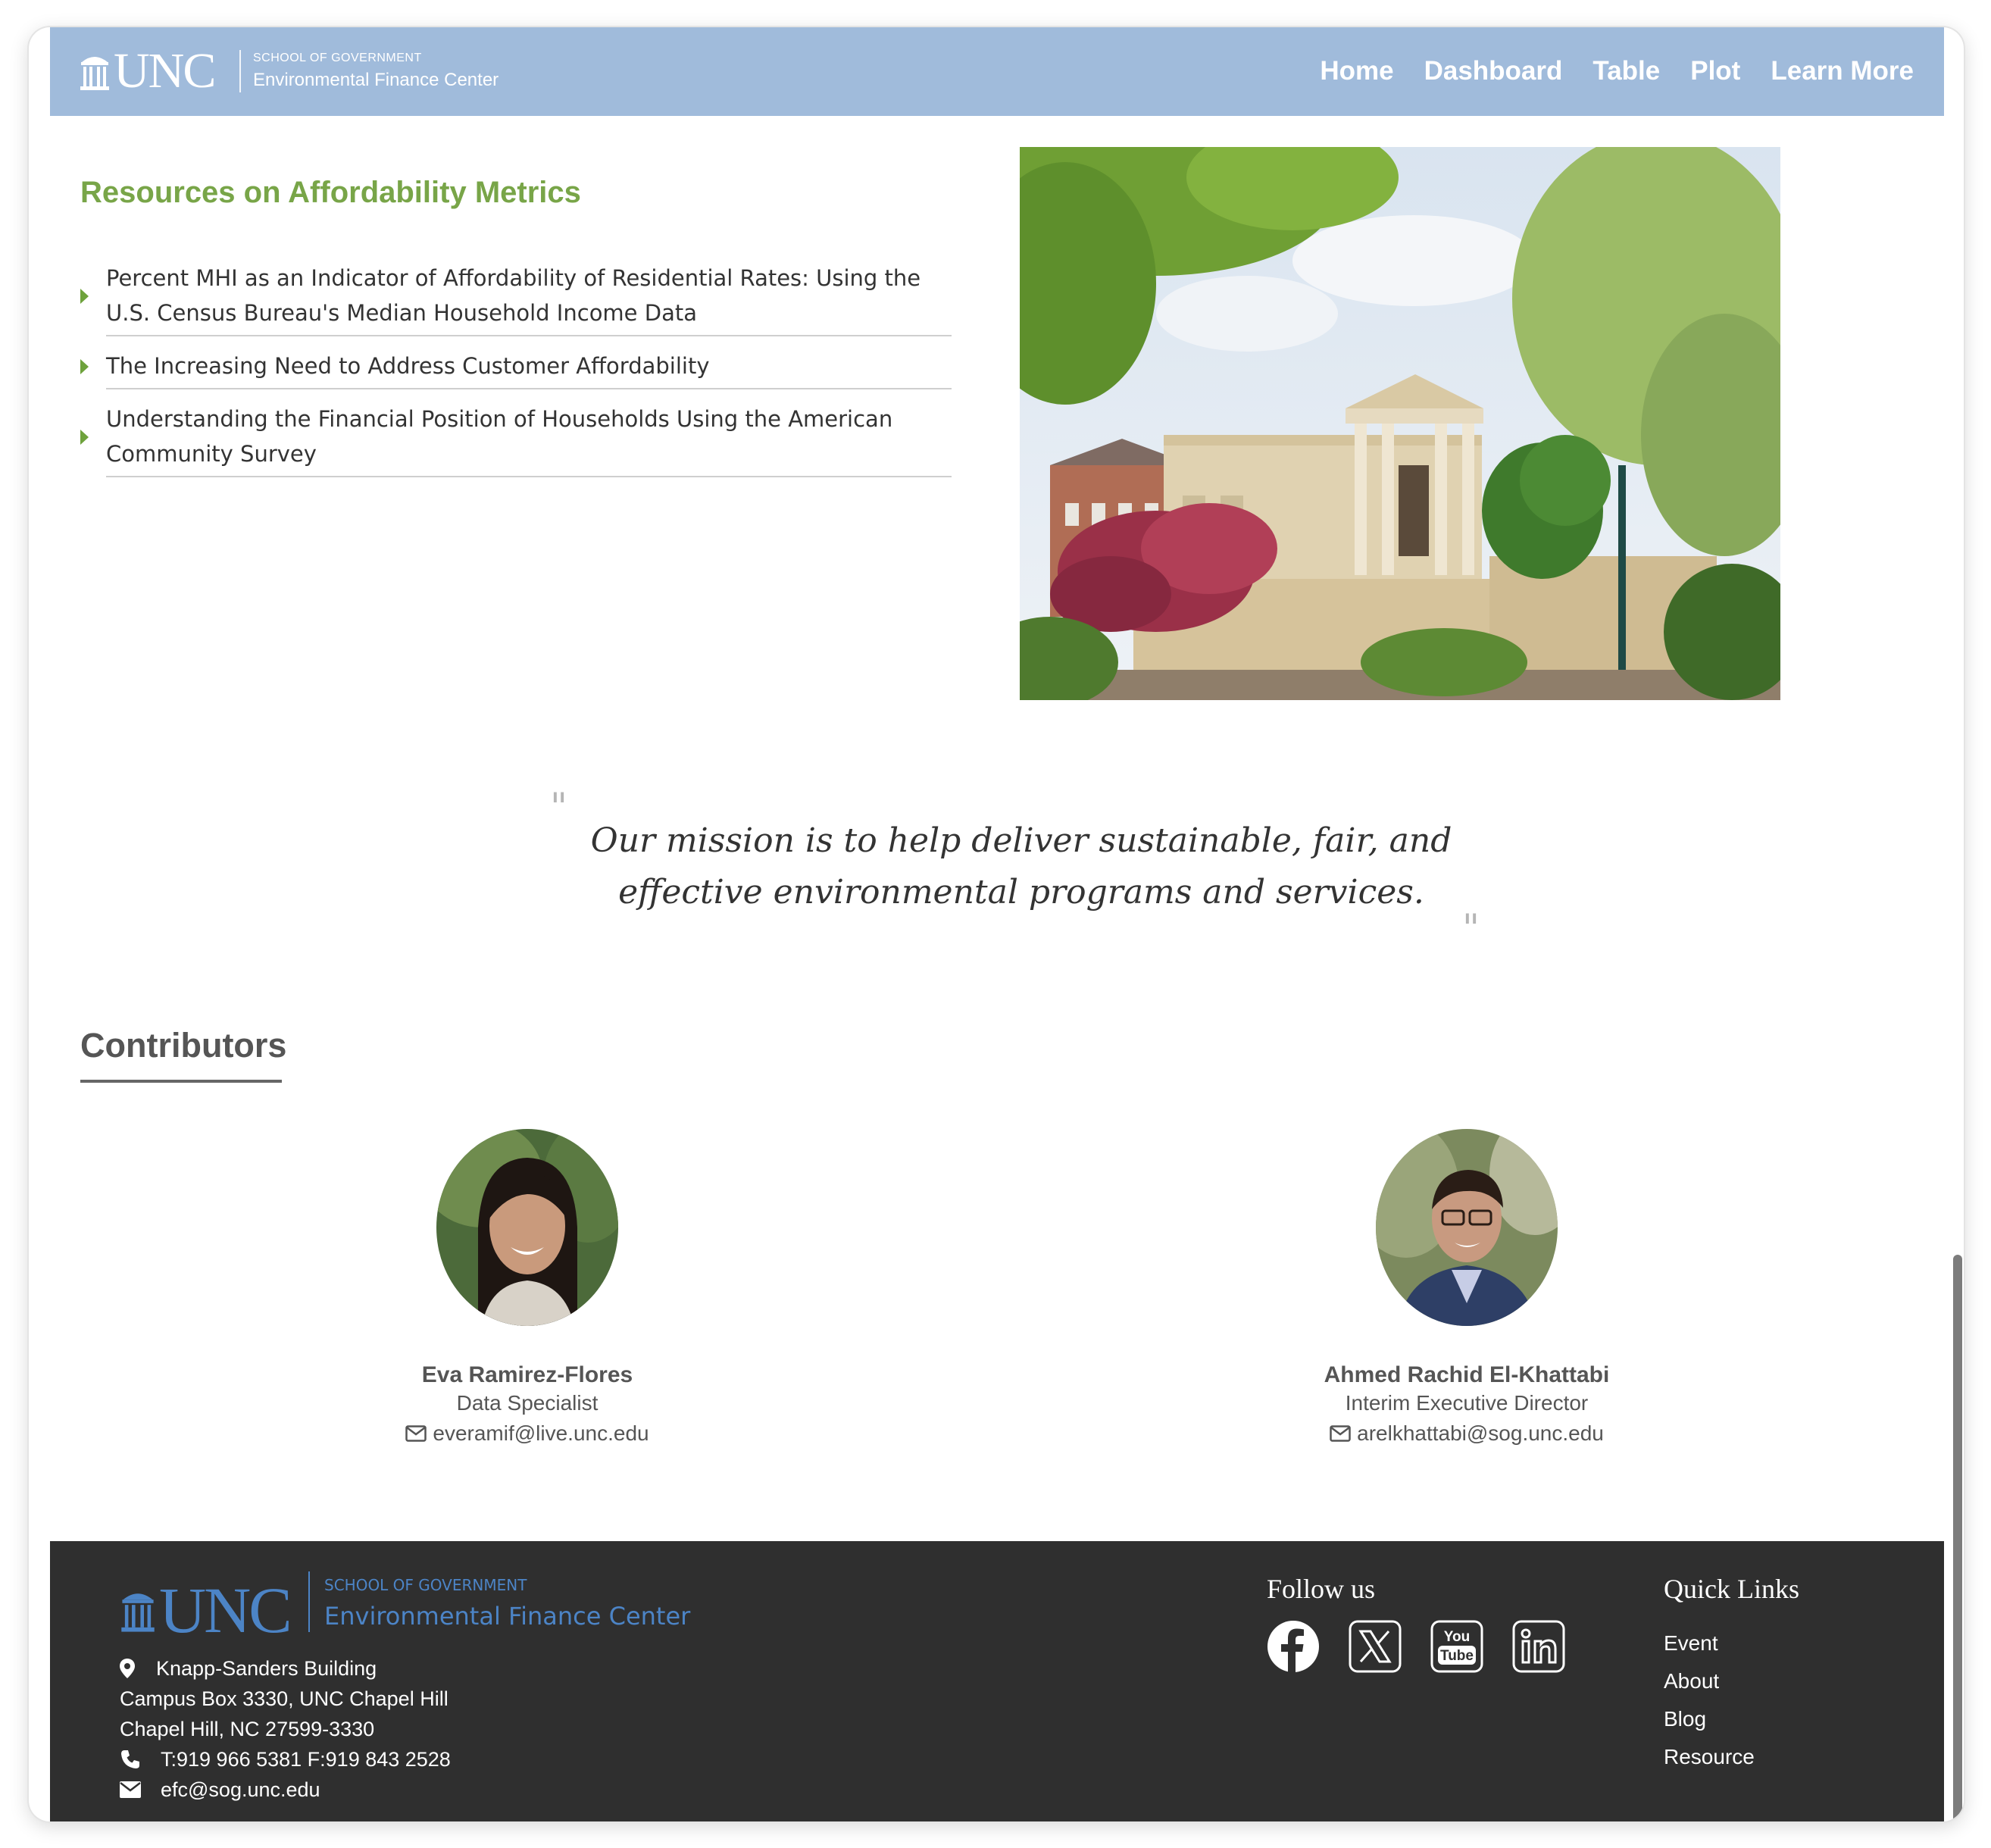  What do you see at coordinates (1457, 1646) in the screenshot?
I see `youtube-icon: You Tube` at bounding box center [1457, 1646].